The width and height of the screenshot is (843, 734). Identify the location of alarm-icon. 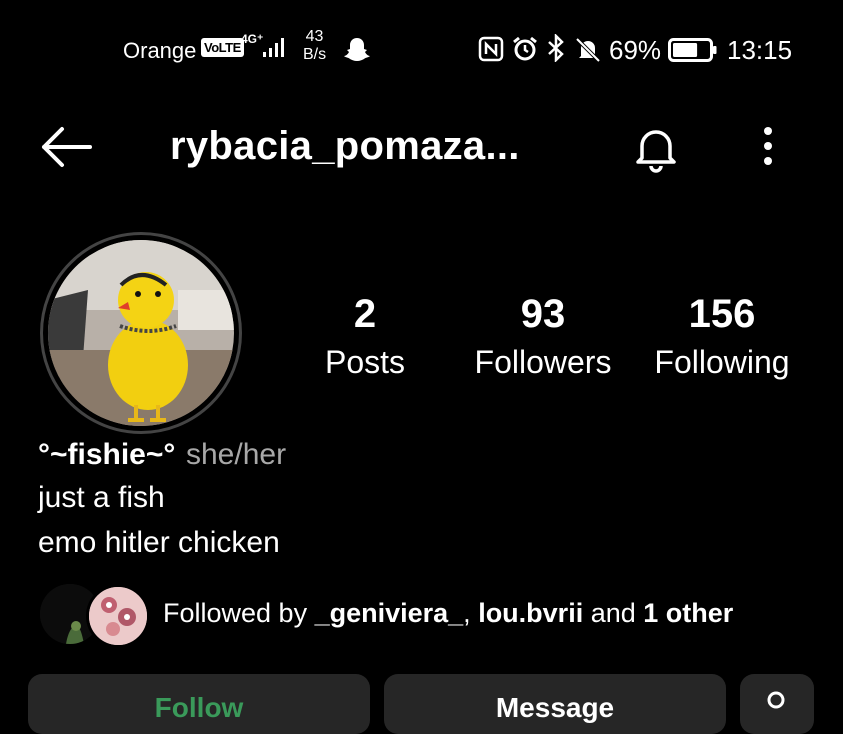
(525, 51).